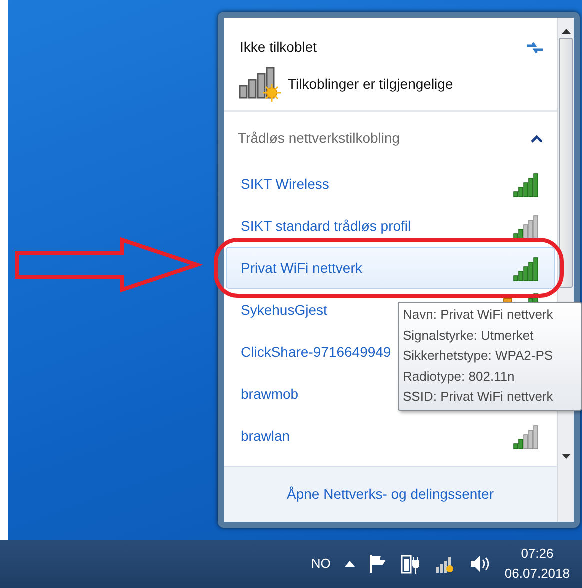  I want to click on tooltip-line: Radiotype: 802.11n, so click(459, 377).